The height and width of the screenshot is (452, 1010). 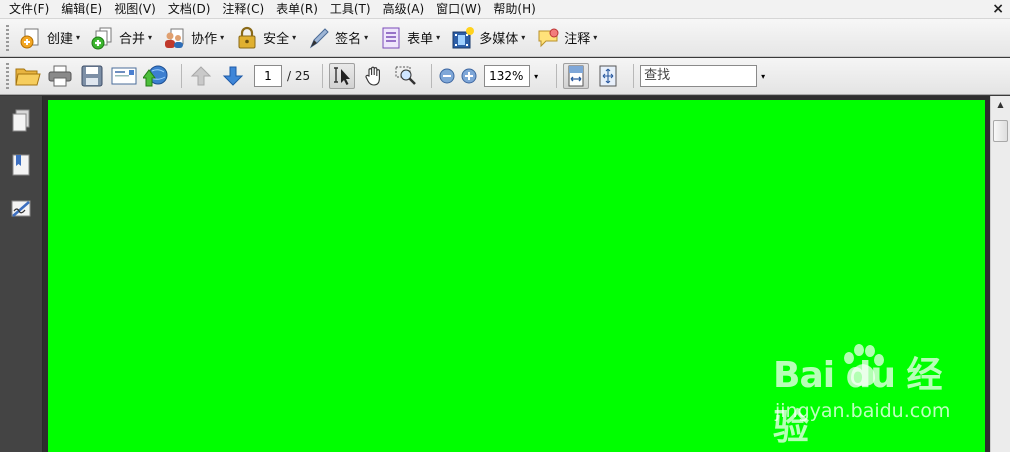 I want to click on bookmarks-icon, so click(x=21, y=165).